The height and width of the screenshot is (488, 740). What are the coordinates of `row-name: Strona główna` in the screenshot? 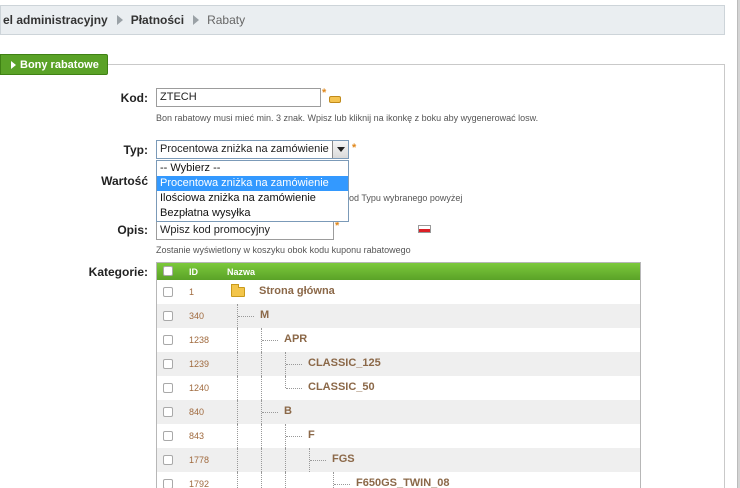 It's located at (297, 291).